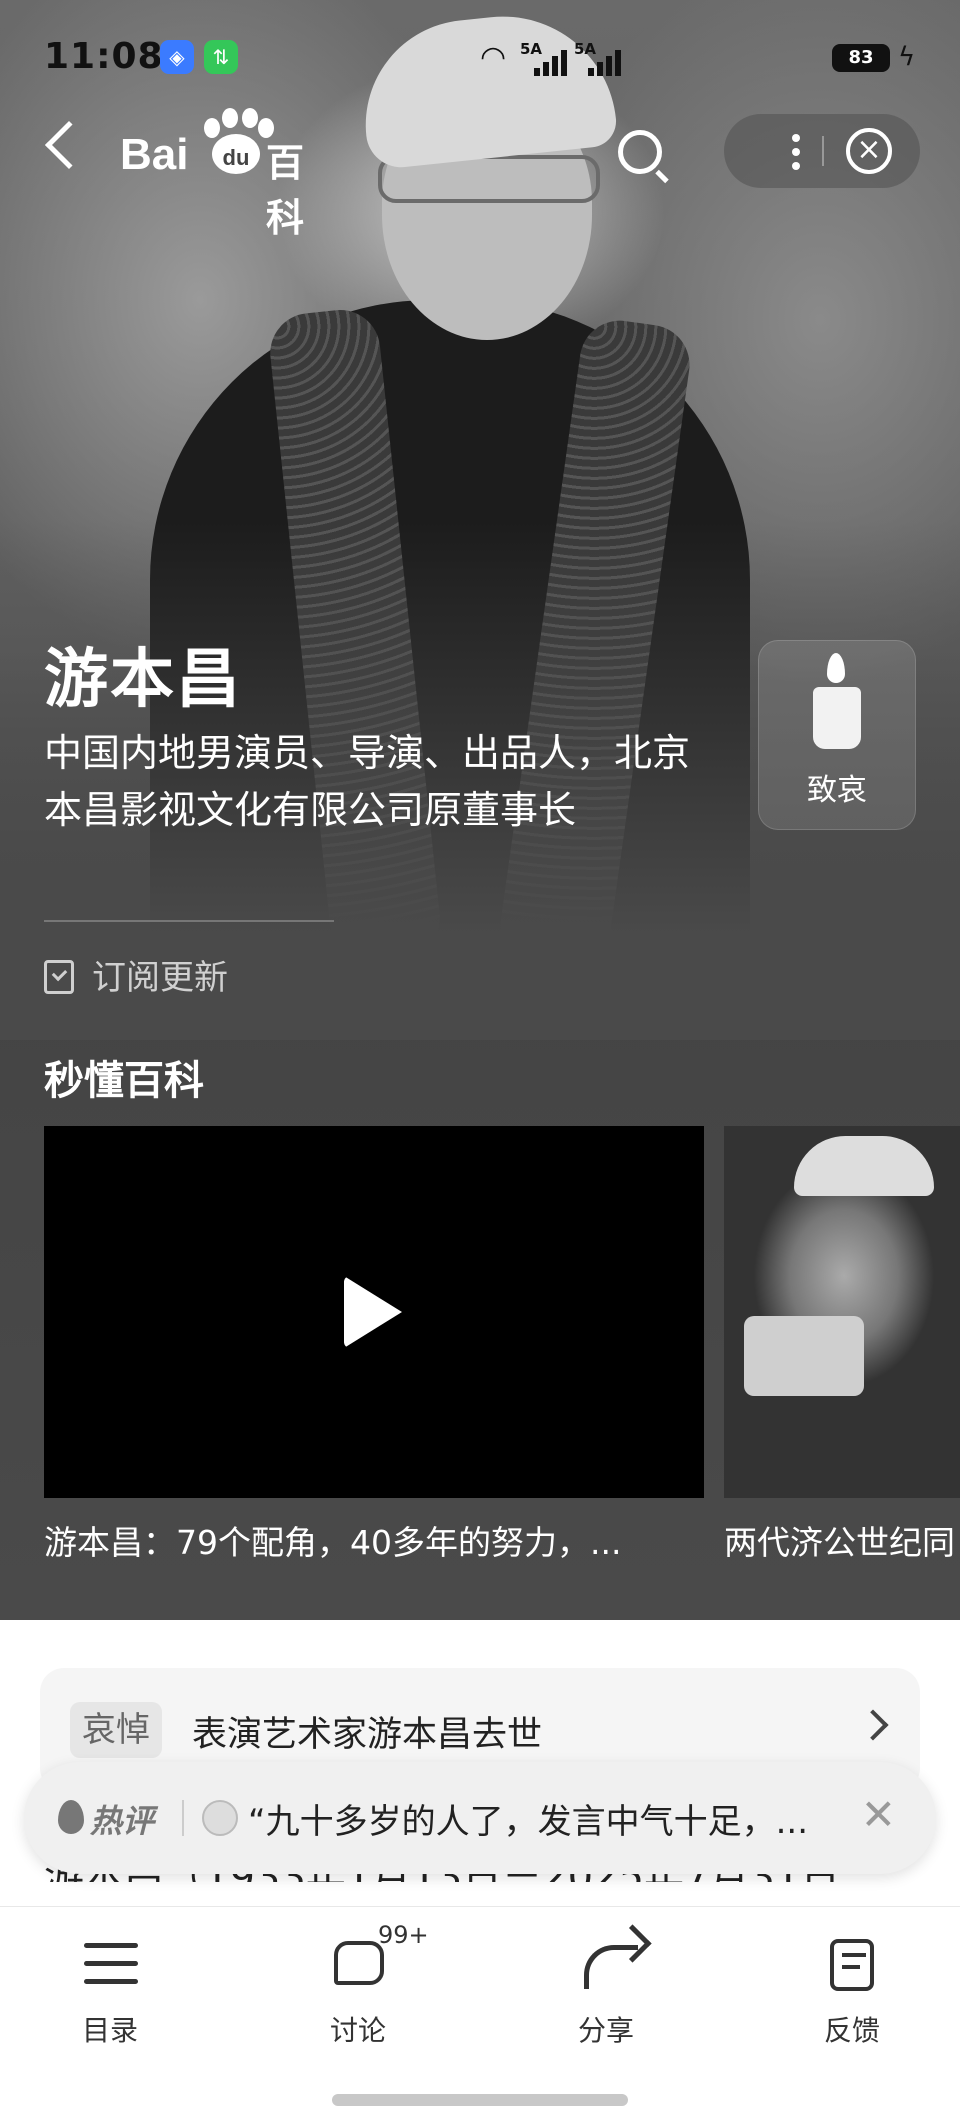  I want to click on close-icon: ×, so click(869, 151).